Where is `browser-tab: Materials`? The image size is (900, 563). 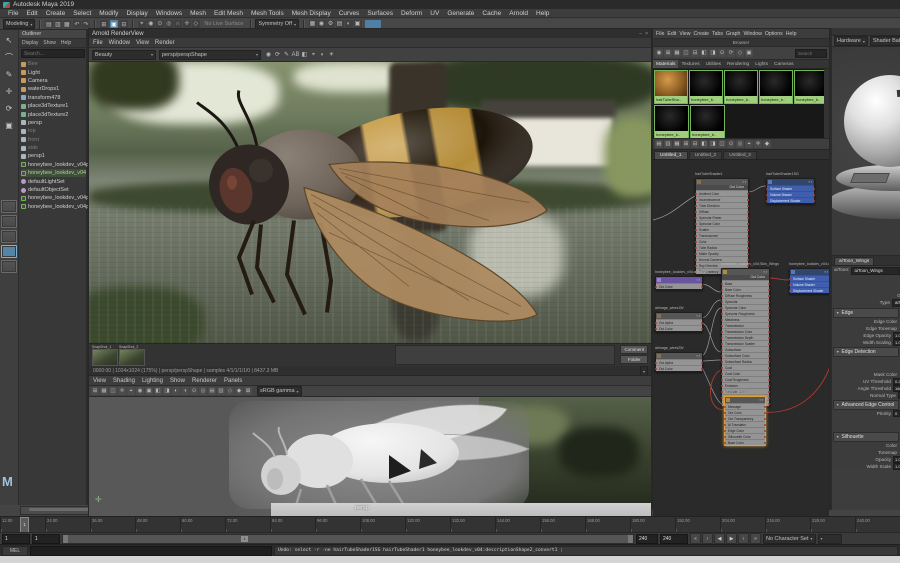
browser-tab: Materials is located at coordinates (666, 64).